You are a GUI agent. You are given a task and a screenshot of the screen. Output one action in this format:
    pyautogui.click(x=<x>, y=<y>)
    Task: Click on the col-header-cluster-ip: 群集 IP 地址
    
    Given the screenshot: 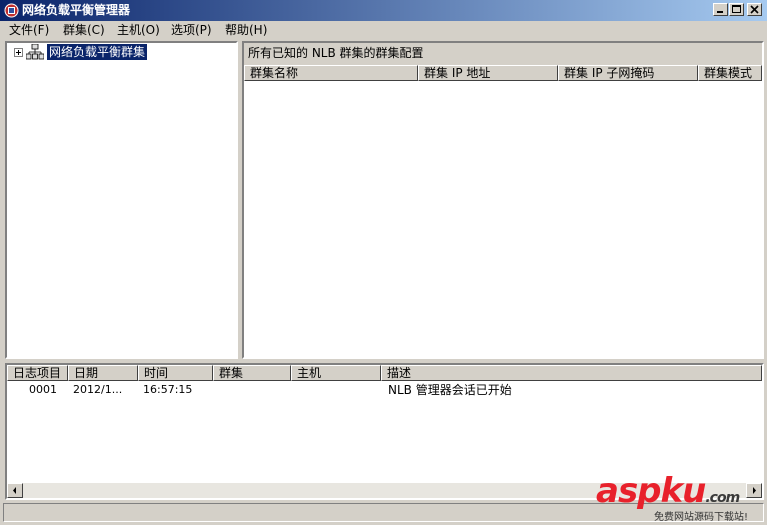 What is the action you would take?
    pyautogui.click(x=488, y=73)
    